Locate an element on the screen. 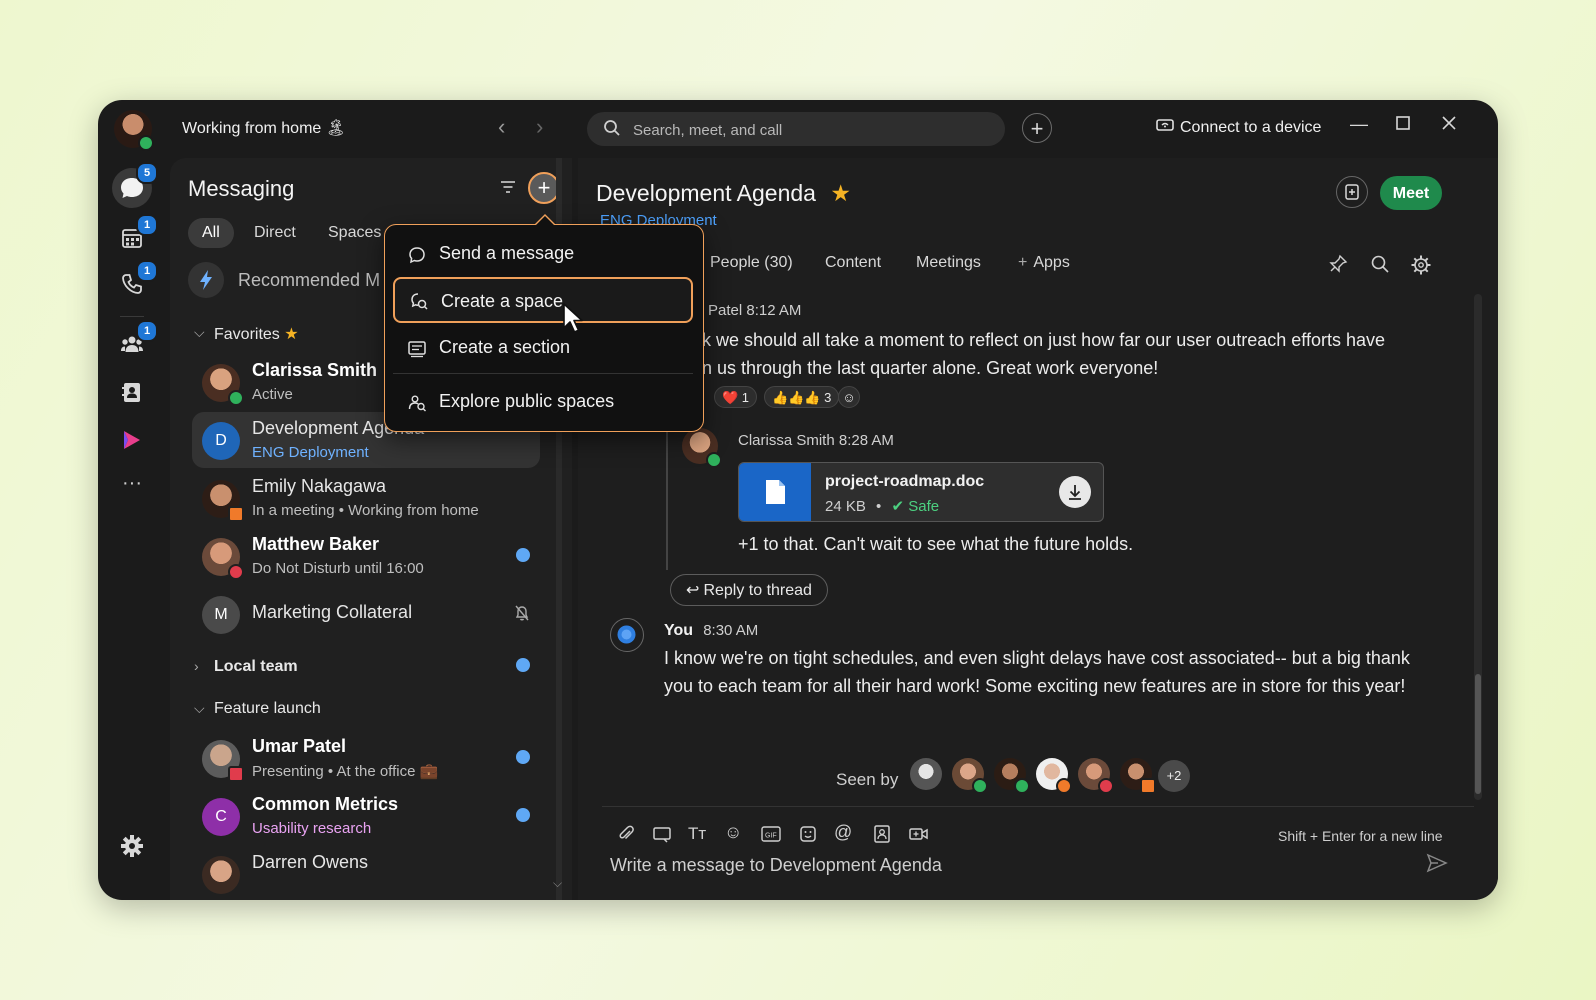 Image resolution: width=1596 pixels, height=1000 pixels. connect-device-button: Connect to a device is located at coordinates (1238, 127).